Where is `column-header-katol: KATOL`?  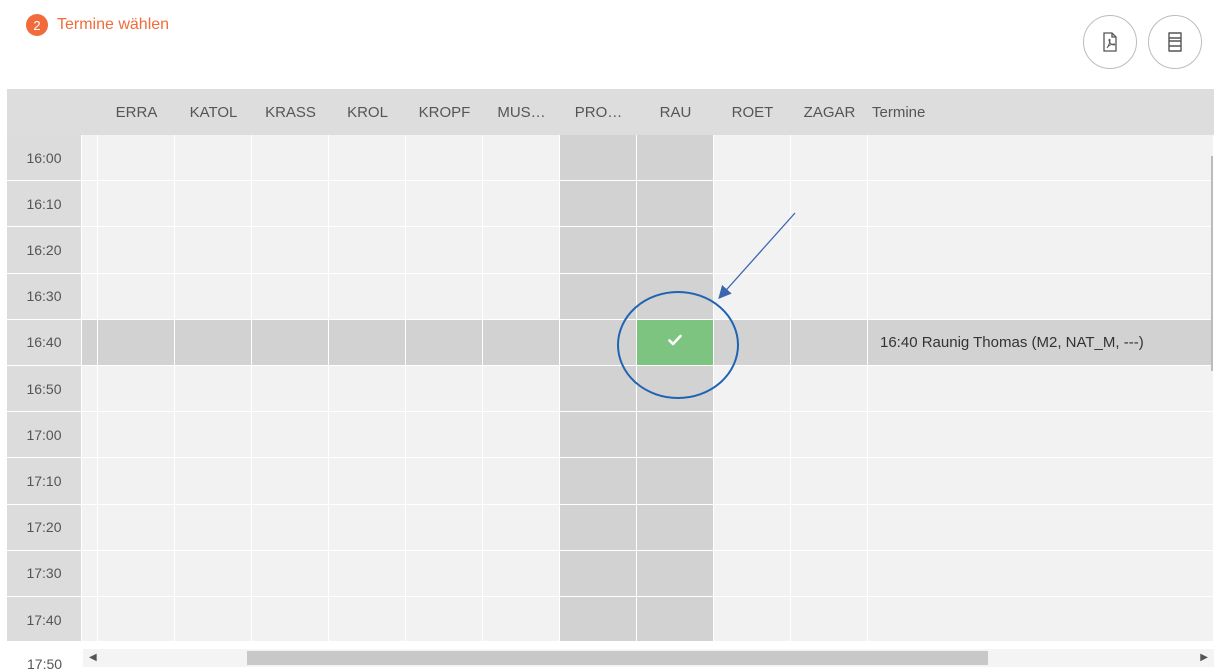
column-header-katol: KATOL is located at coordinates (213, 112).